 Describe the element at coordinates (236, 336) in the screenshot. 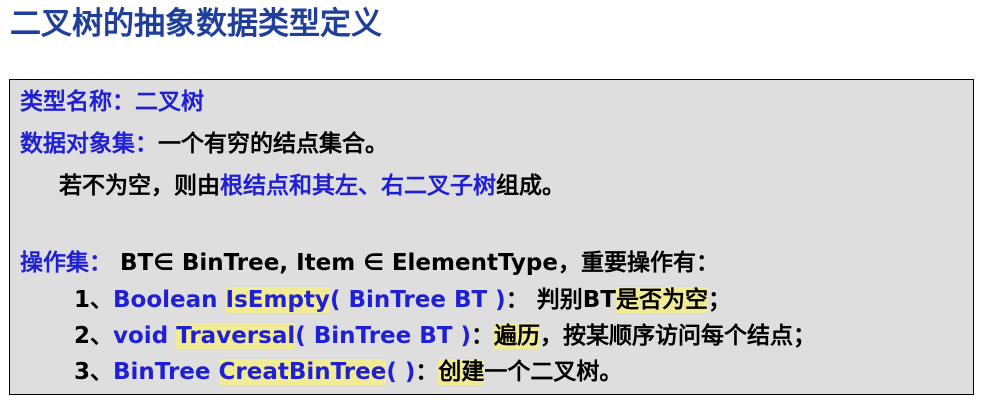

I see `operation-name: Traversal` at that location.